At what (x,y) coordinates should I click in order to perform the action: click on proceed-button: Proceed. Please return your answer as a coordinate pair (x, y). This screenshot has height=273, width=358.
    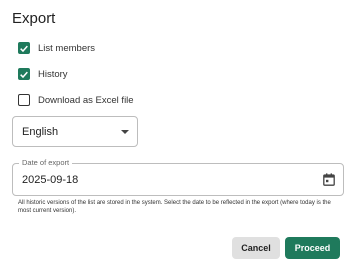
    Looking at the image, I should click on (312, 248).